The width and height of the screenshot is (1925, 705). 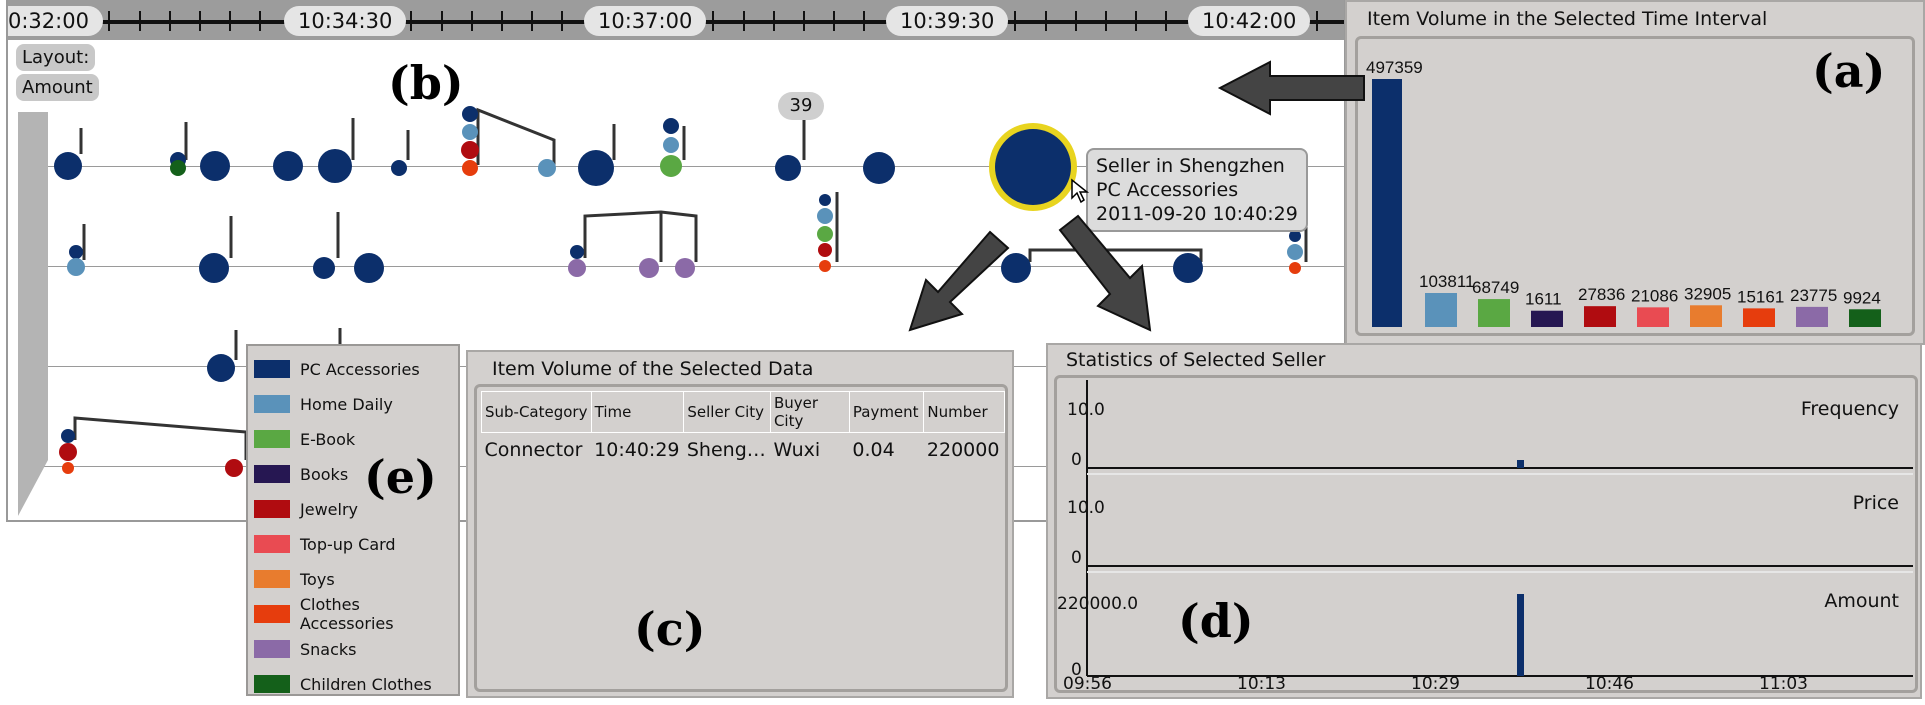 I want to click on volume-bar-label: 1611, so click(x=1543, y=299).